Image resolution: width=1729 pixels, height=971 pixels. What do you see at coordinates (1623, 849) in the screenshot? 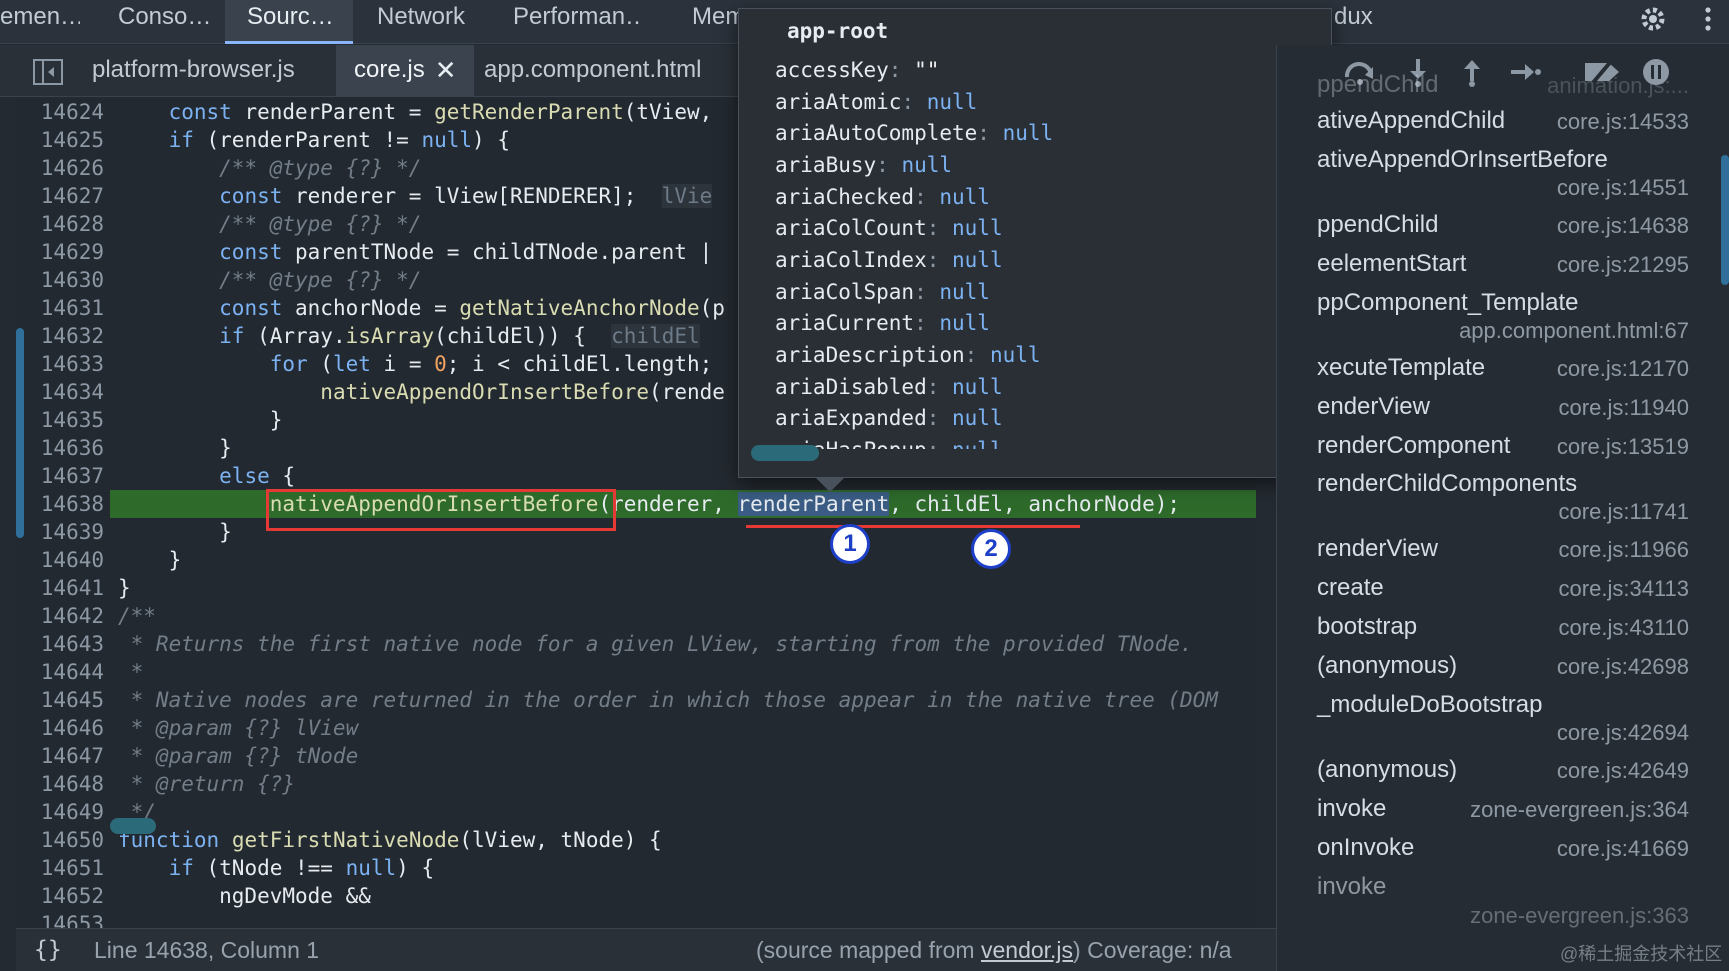
I see `call-frame-location: core.js:41669` at bounding box center [1623, 849].